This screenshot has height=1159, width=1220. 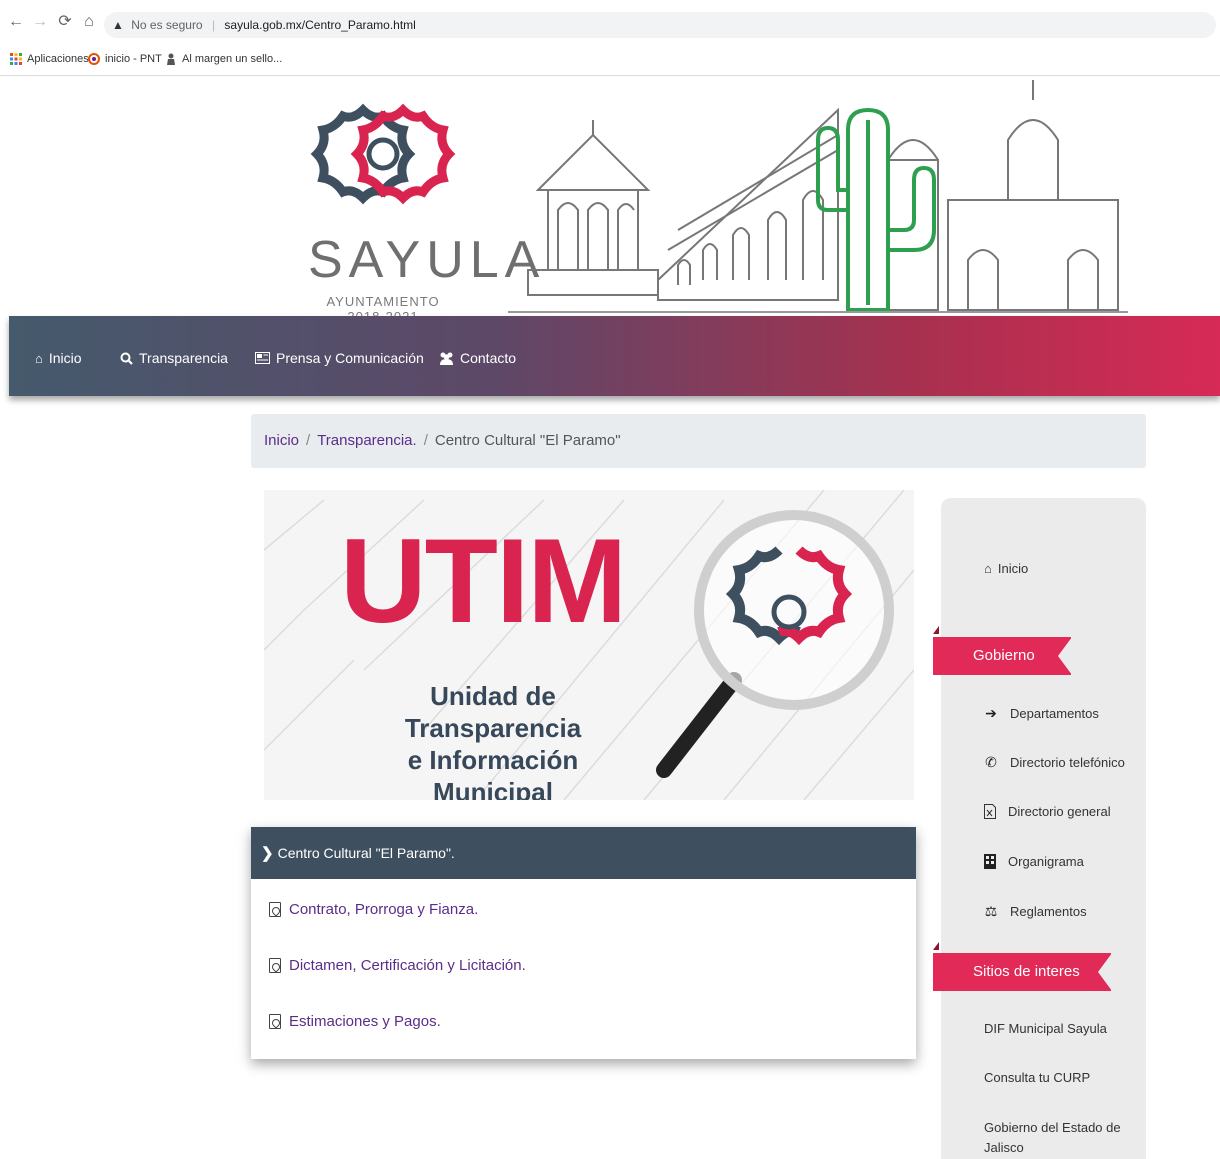 I want to click on breadcrumb-current: Centro Cultural "El Paramo", so click(x=527, y=440).